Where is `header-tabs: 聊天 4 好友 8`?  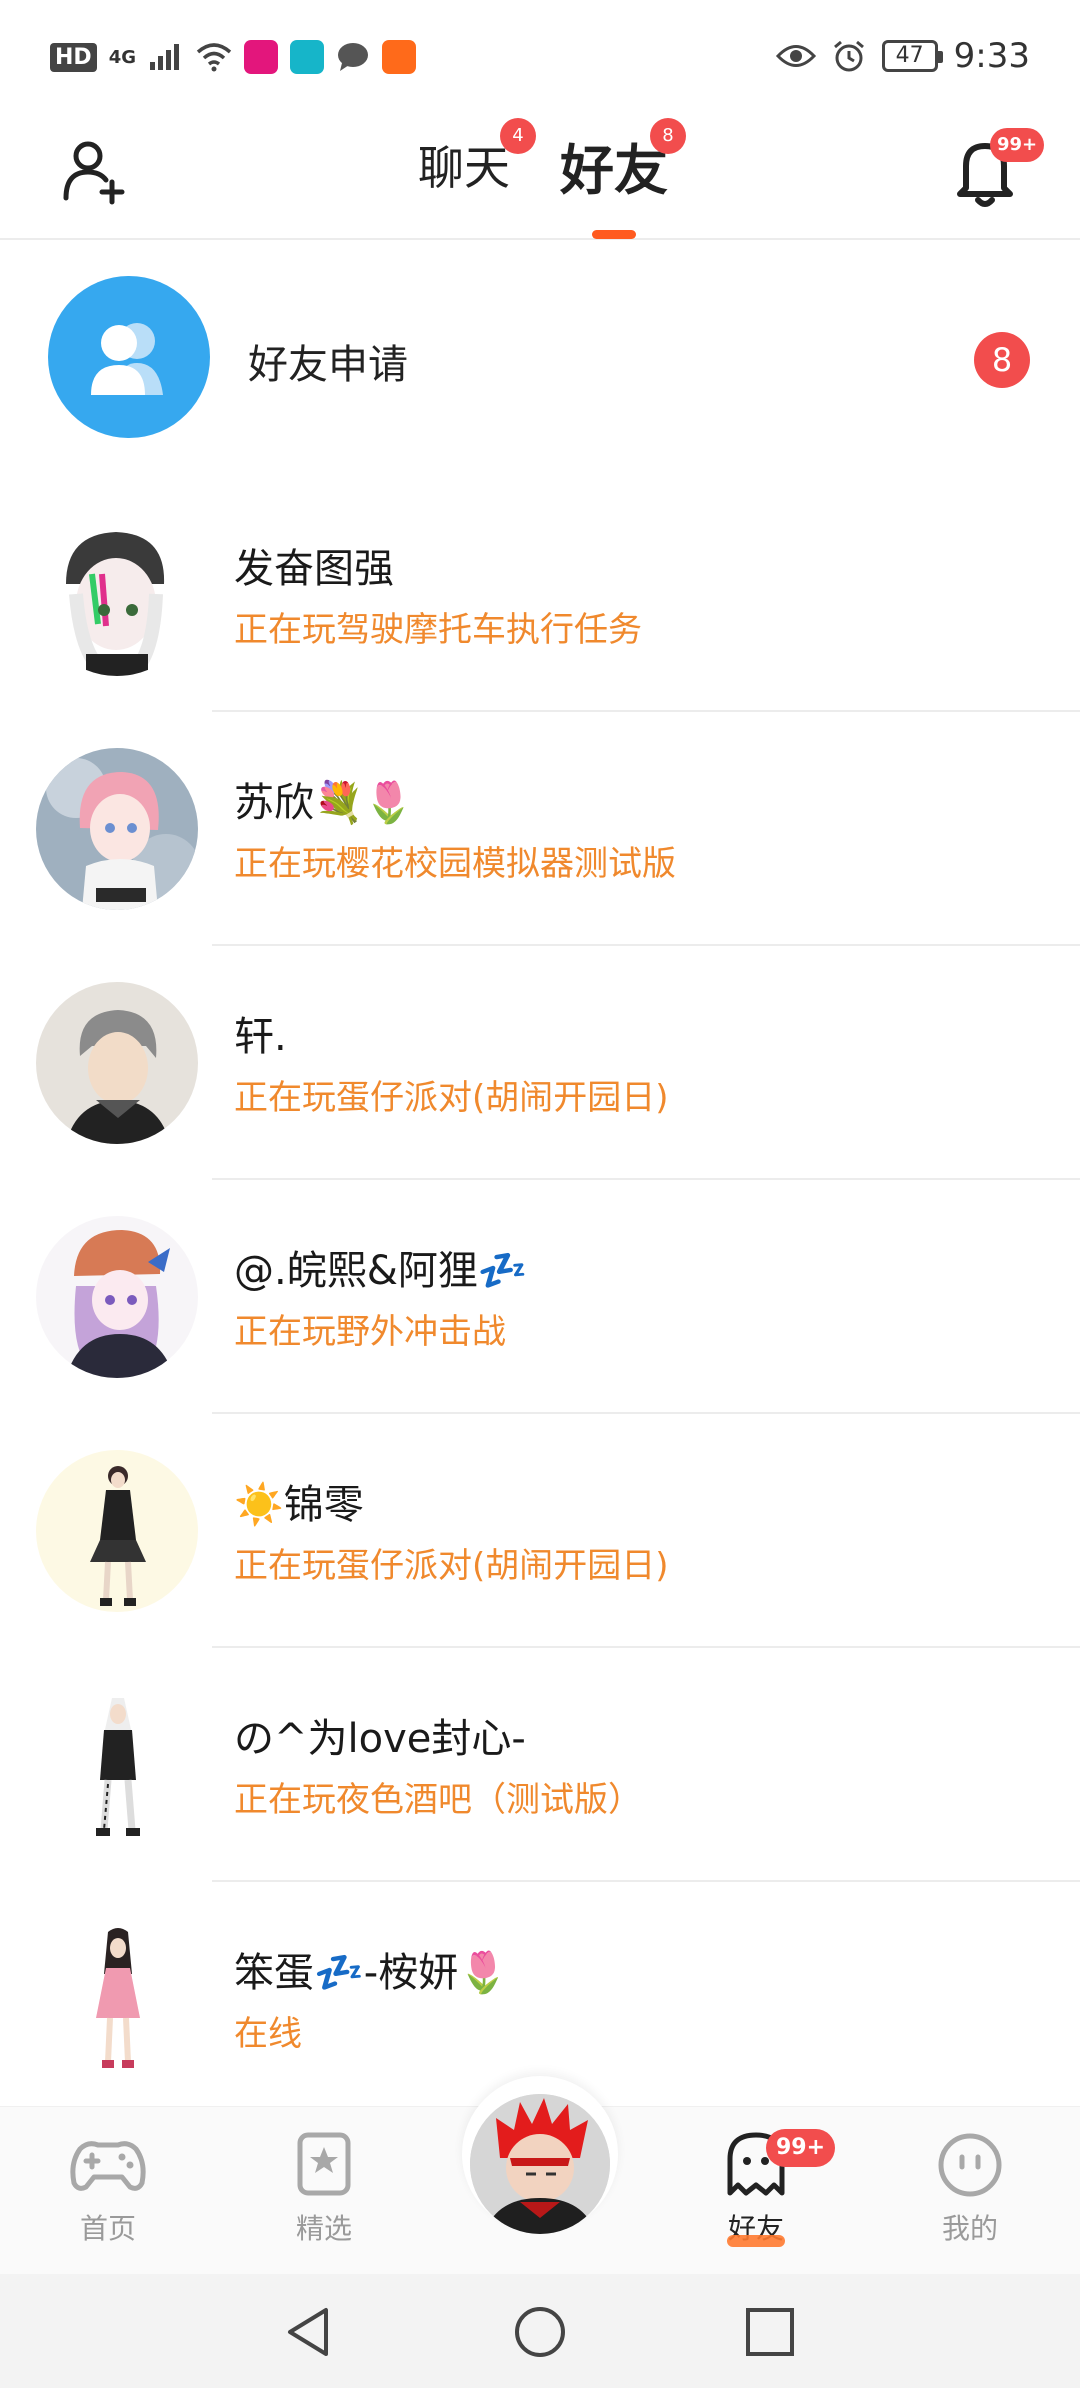 header-tabs: 聊天 4 好友 8 is located at coordinates (540, 179).